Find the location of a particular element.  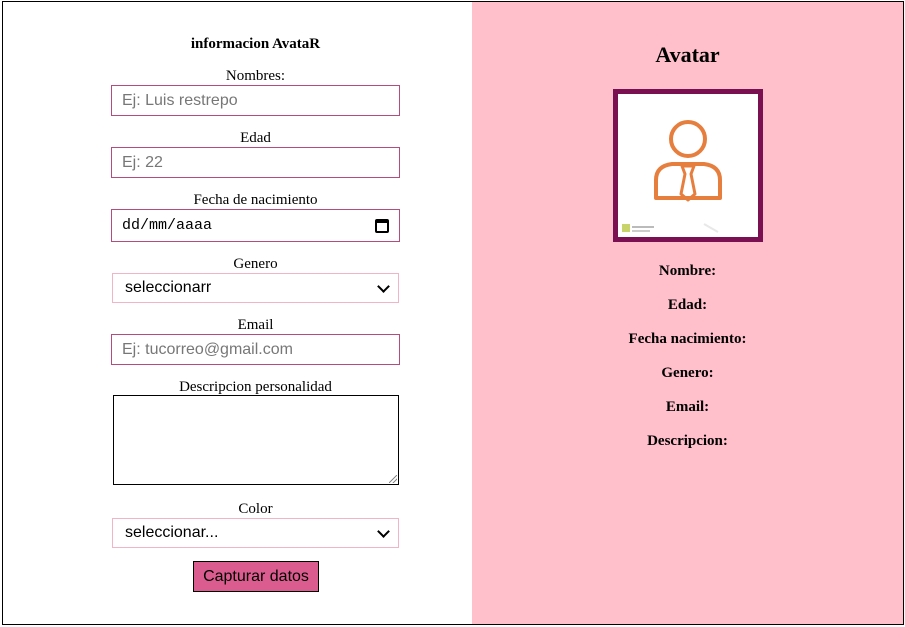

descripcion-textarea is located at coordinates (256, 440).